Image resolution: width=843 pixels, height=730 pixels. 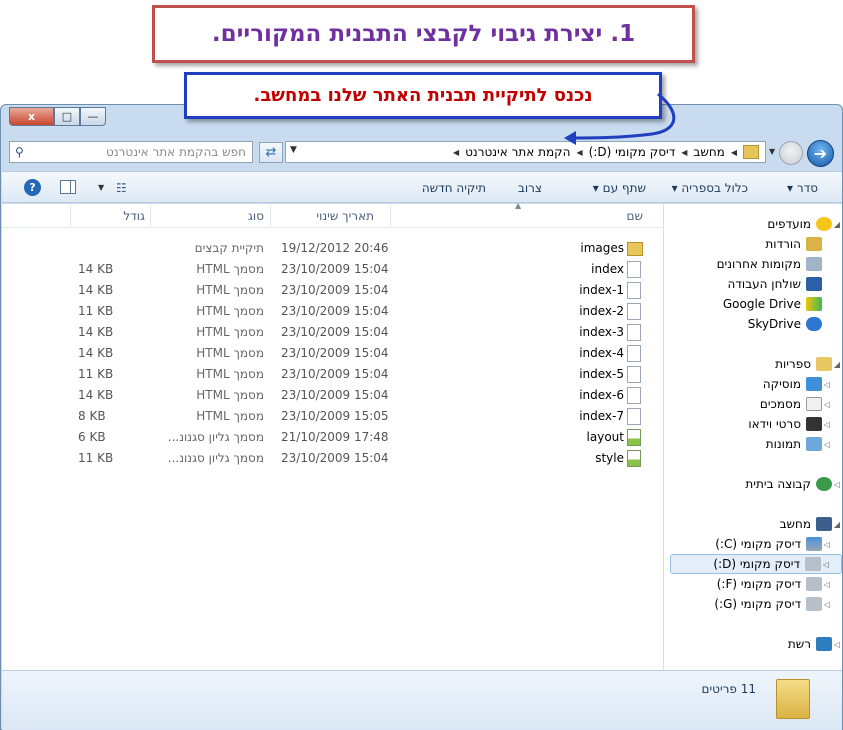 What do you see at coordinates (757, 524) in the screenshot?
I see `nav-computer: ◢ מחשב` at bounding box center [757, 524].